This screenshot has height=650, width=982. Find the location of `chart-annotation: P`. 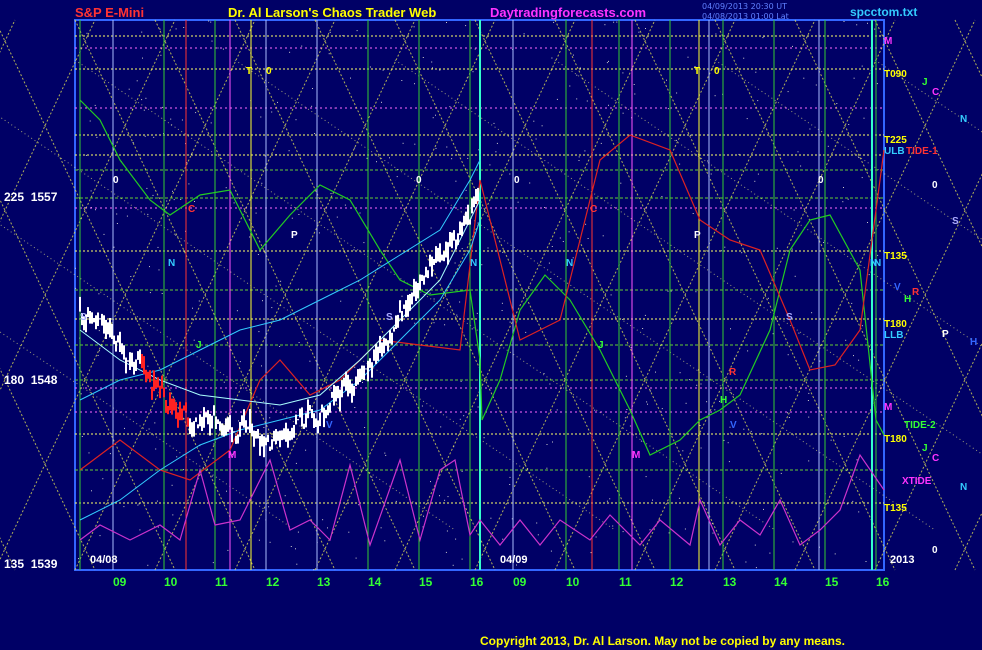

chart-annotation: P is located at coordinates (697, 235).